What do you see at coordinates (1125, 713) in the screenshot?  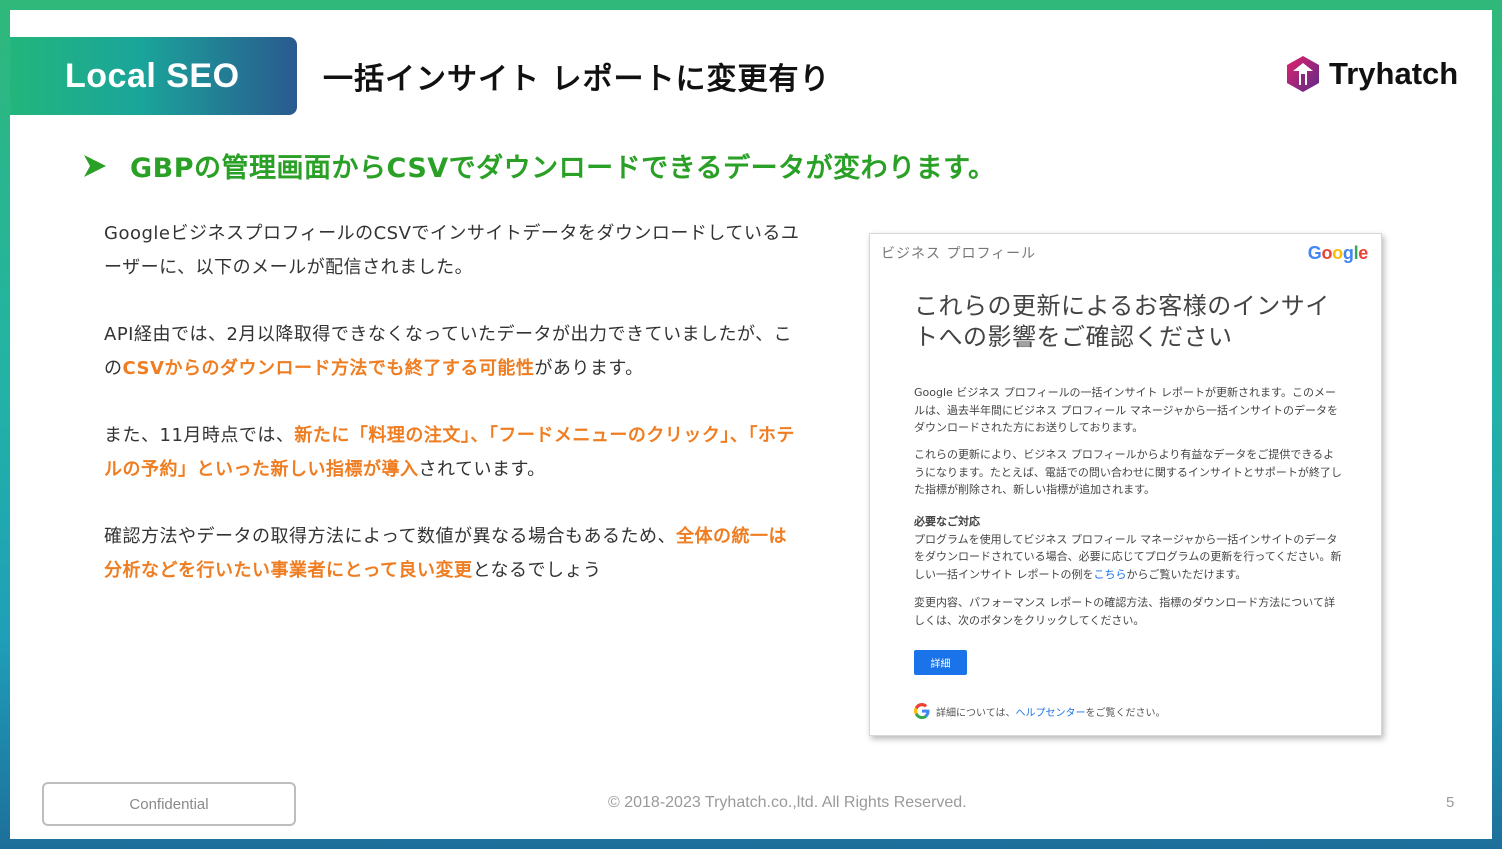 I see `email-footer-tail: をご覧ください。` at bounding box center [1125, 713].